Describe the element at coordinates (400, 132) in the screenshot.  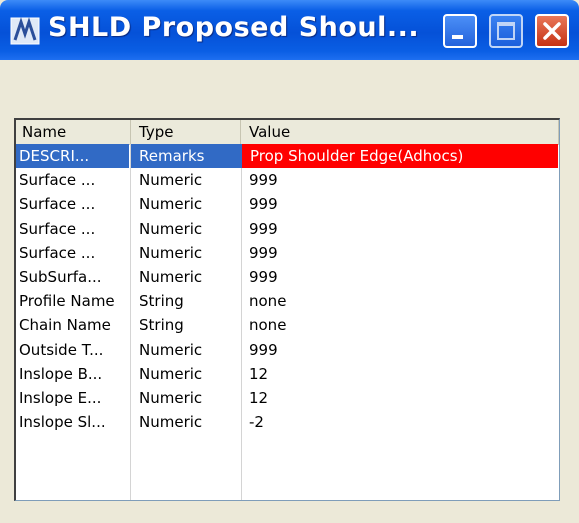
I see `column-header-value: Value` at that location.